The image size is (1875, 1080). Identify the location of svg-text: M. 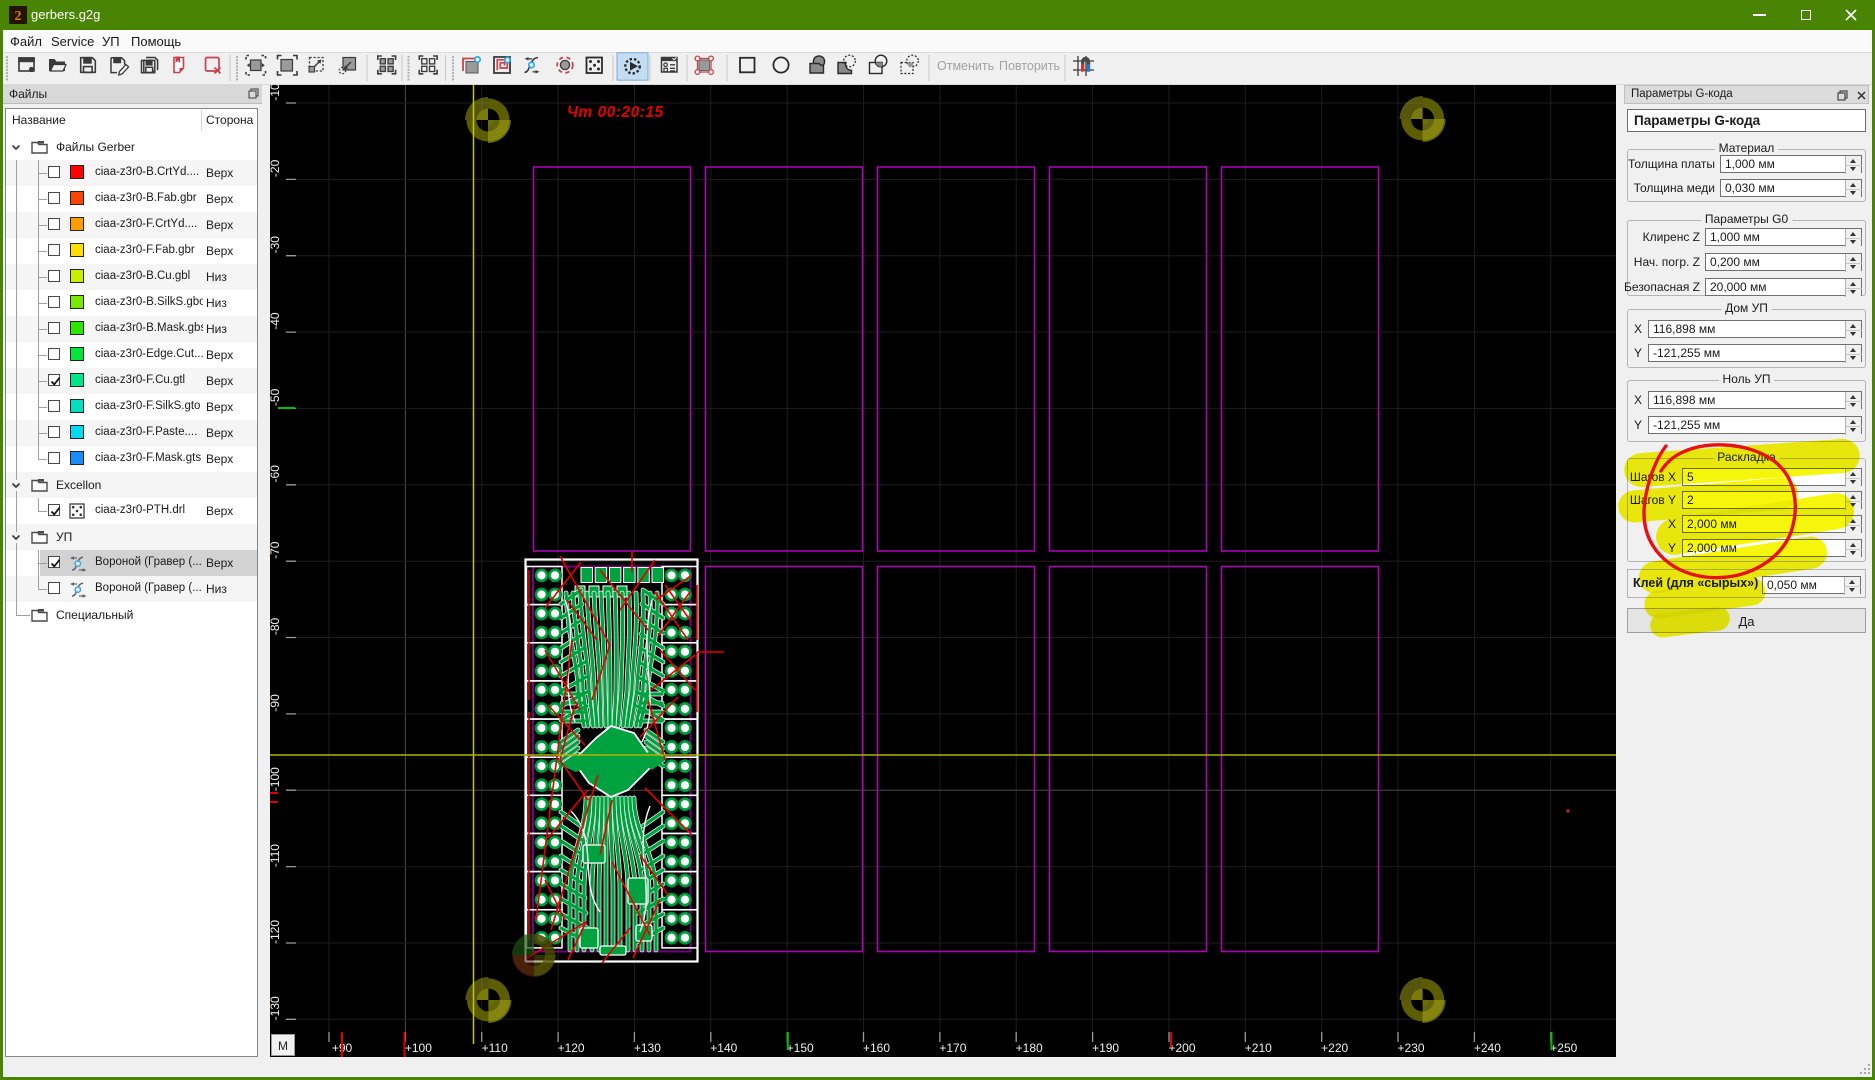
(283, 1046).